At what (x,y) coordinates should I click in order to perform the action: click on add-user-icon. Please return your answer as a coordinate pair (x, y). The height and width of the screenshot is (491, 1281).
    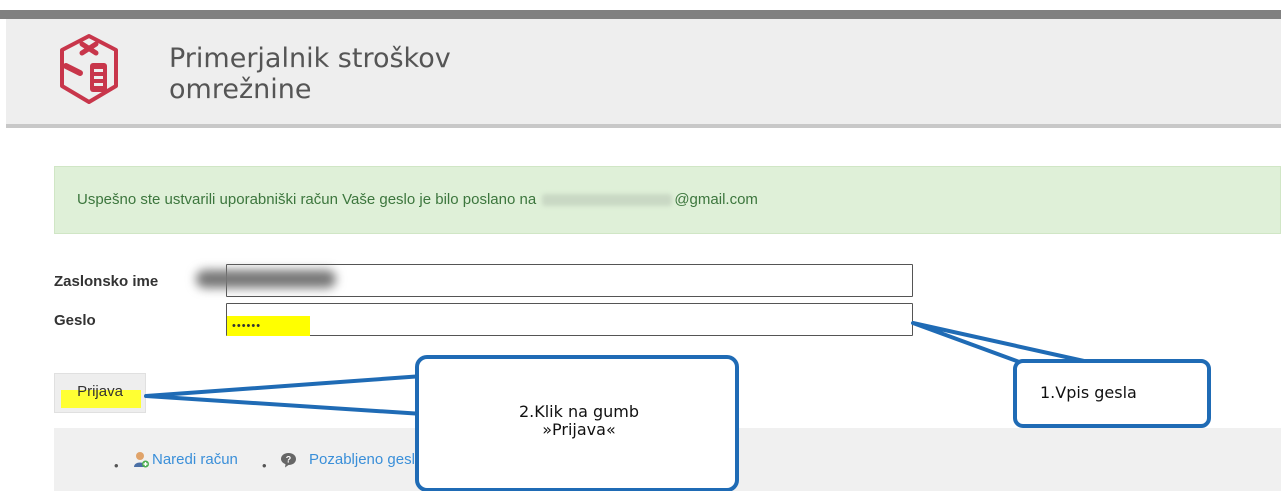
    Looking at the image, I should click on (141, 459).